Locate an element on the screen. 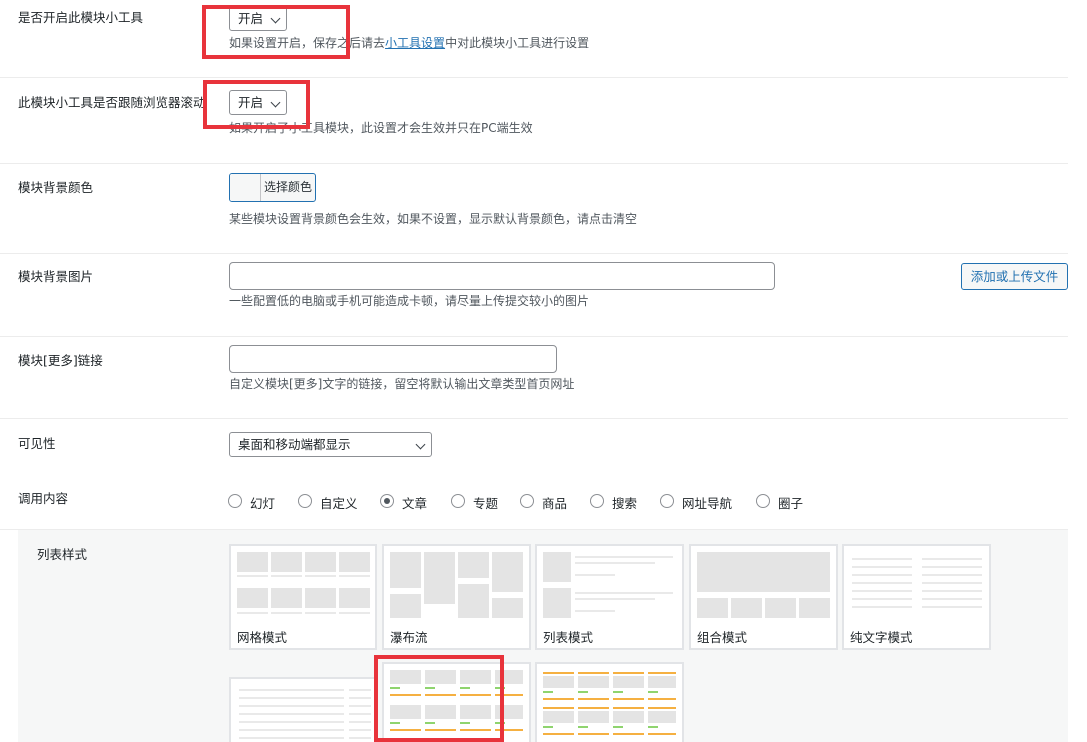 This screenshot has width=1087, height=742. follow-scroll-description: 如果开启了小工具模块，此设置才会生效并只在PC端生效 is located at coordinates (381, 128).